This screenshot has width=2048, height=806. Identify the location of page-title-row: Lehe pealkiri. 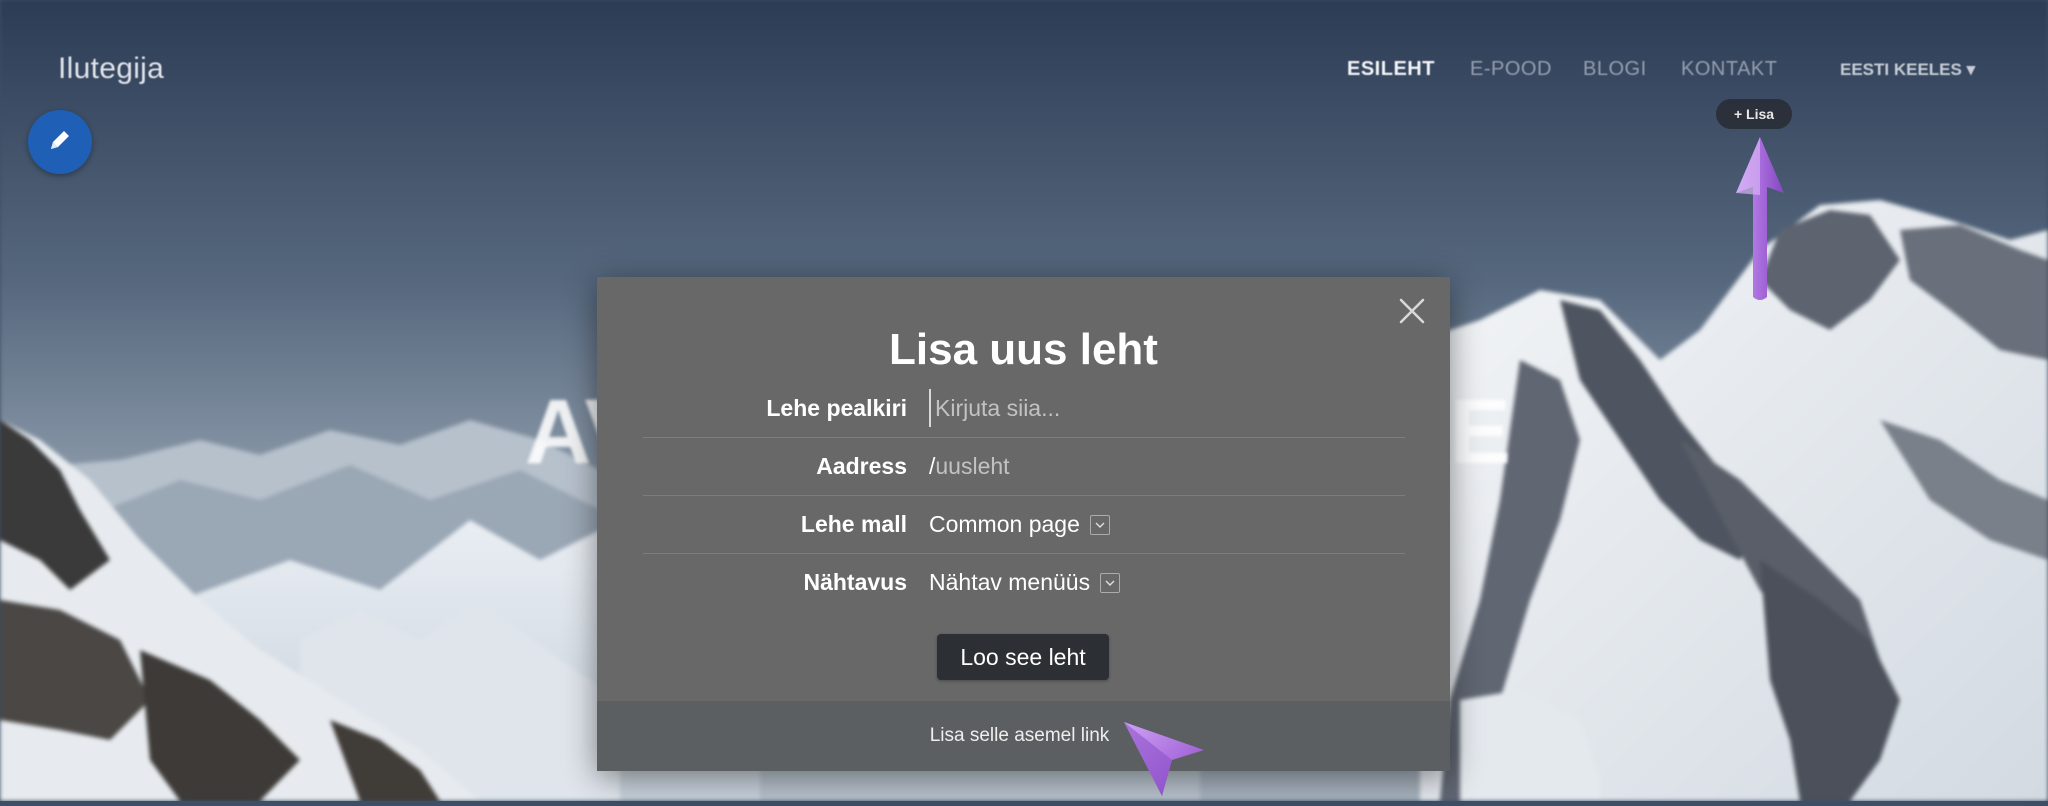
(1024, 408).